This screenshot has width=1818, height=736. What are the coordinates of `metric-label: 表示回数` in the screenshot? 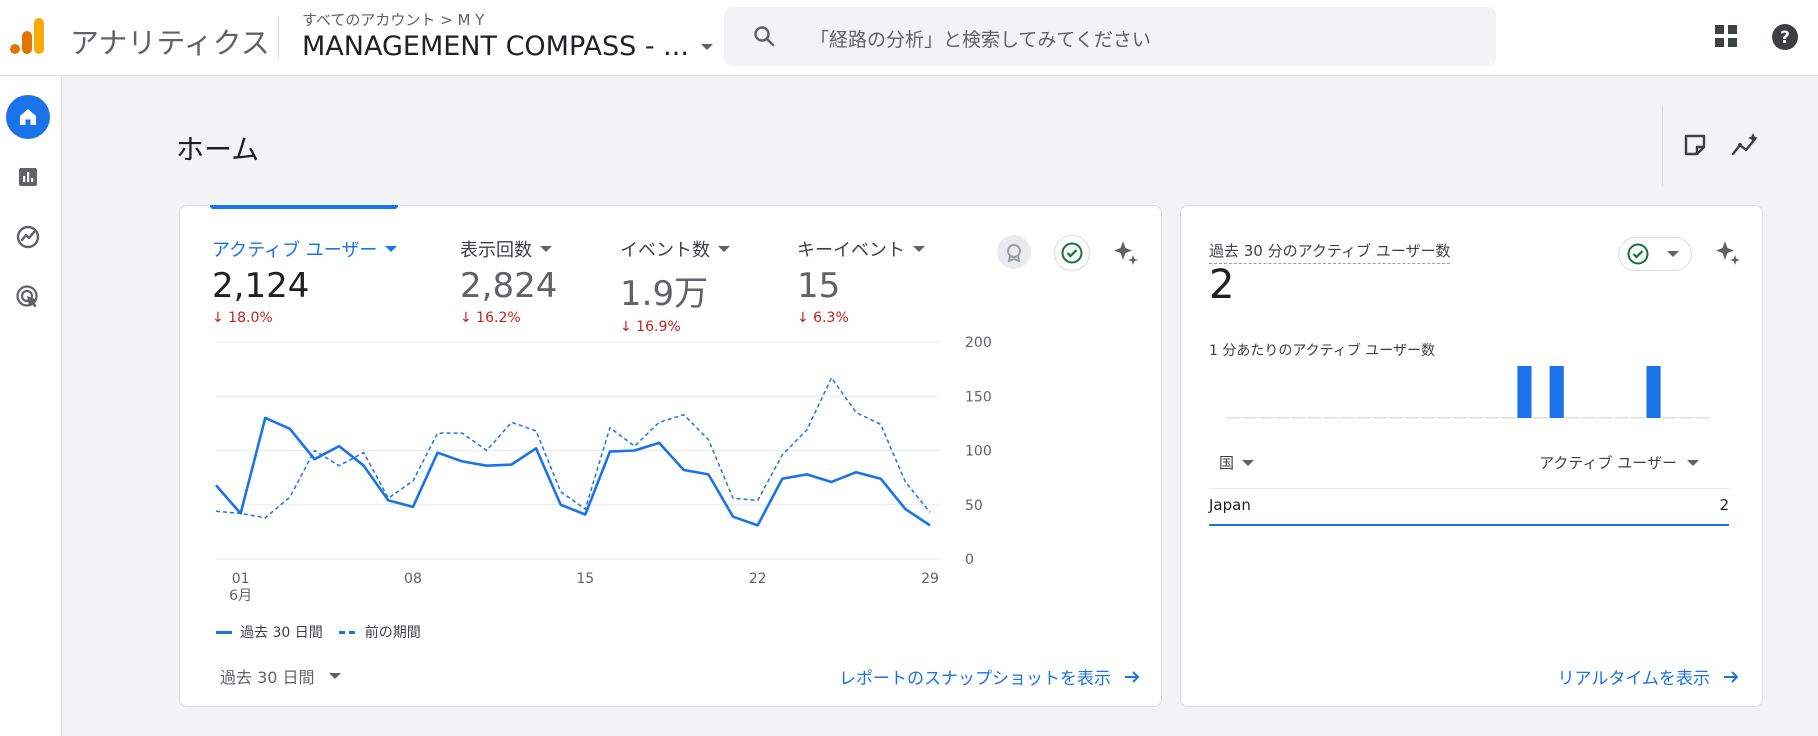 It's located at (496, 250).